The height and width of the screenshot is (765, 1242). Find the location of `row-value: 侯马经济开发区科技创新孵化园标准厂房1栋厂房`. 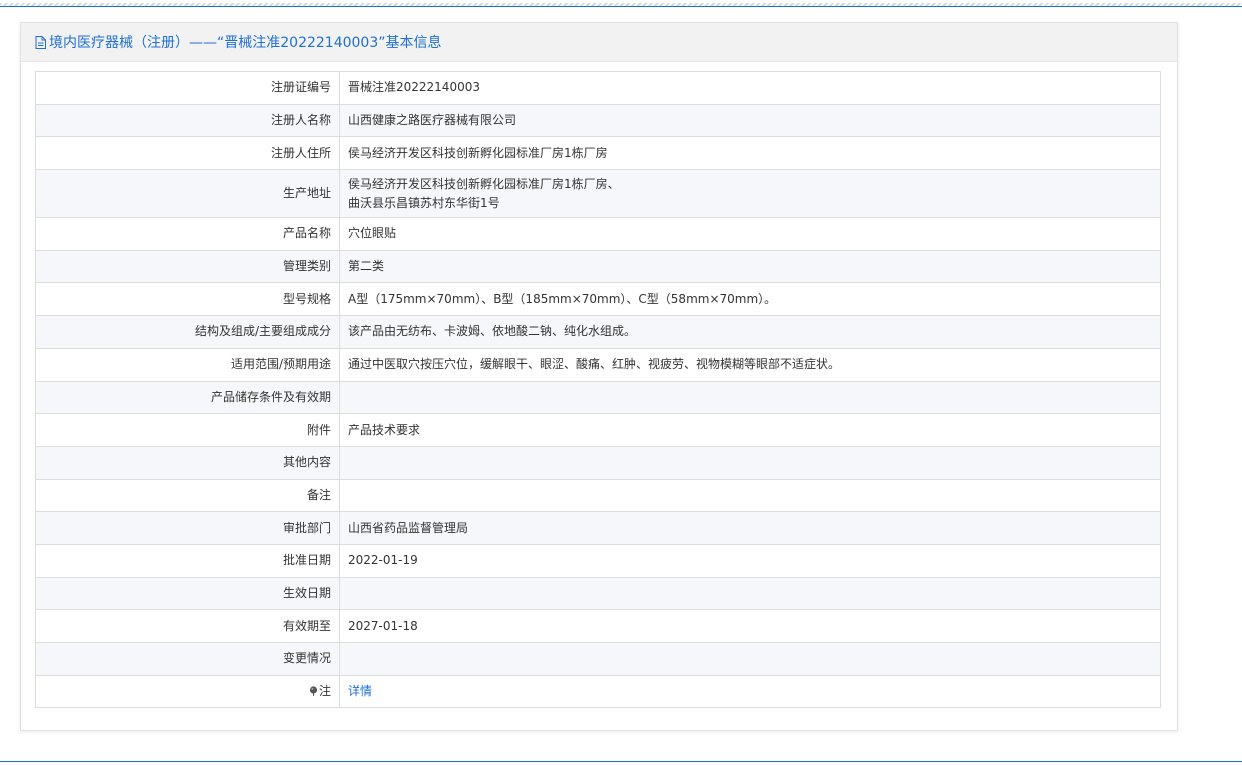

row-value: 侯马经济开发区科技创新孵化园标准厂房1栋厂房 is located at coordinates (750, 153).